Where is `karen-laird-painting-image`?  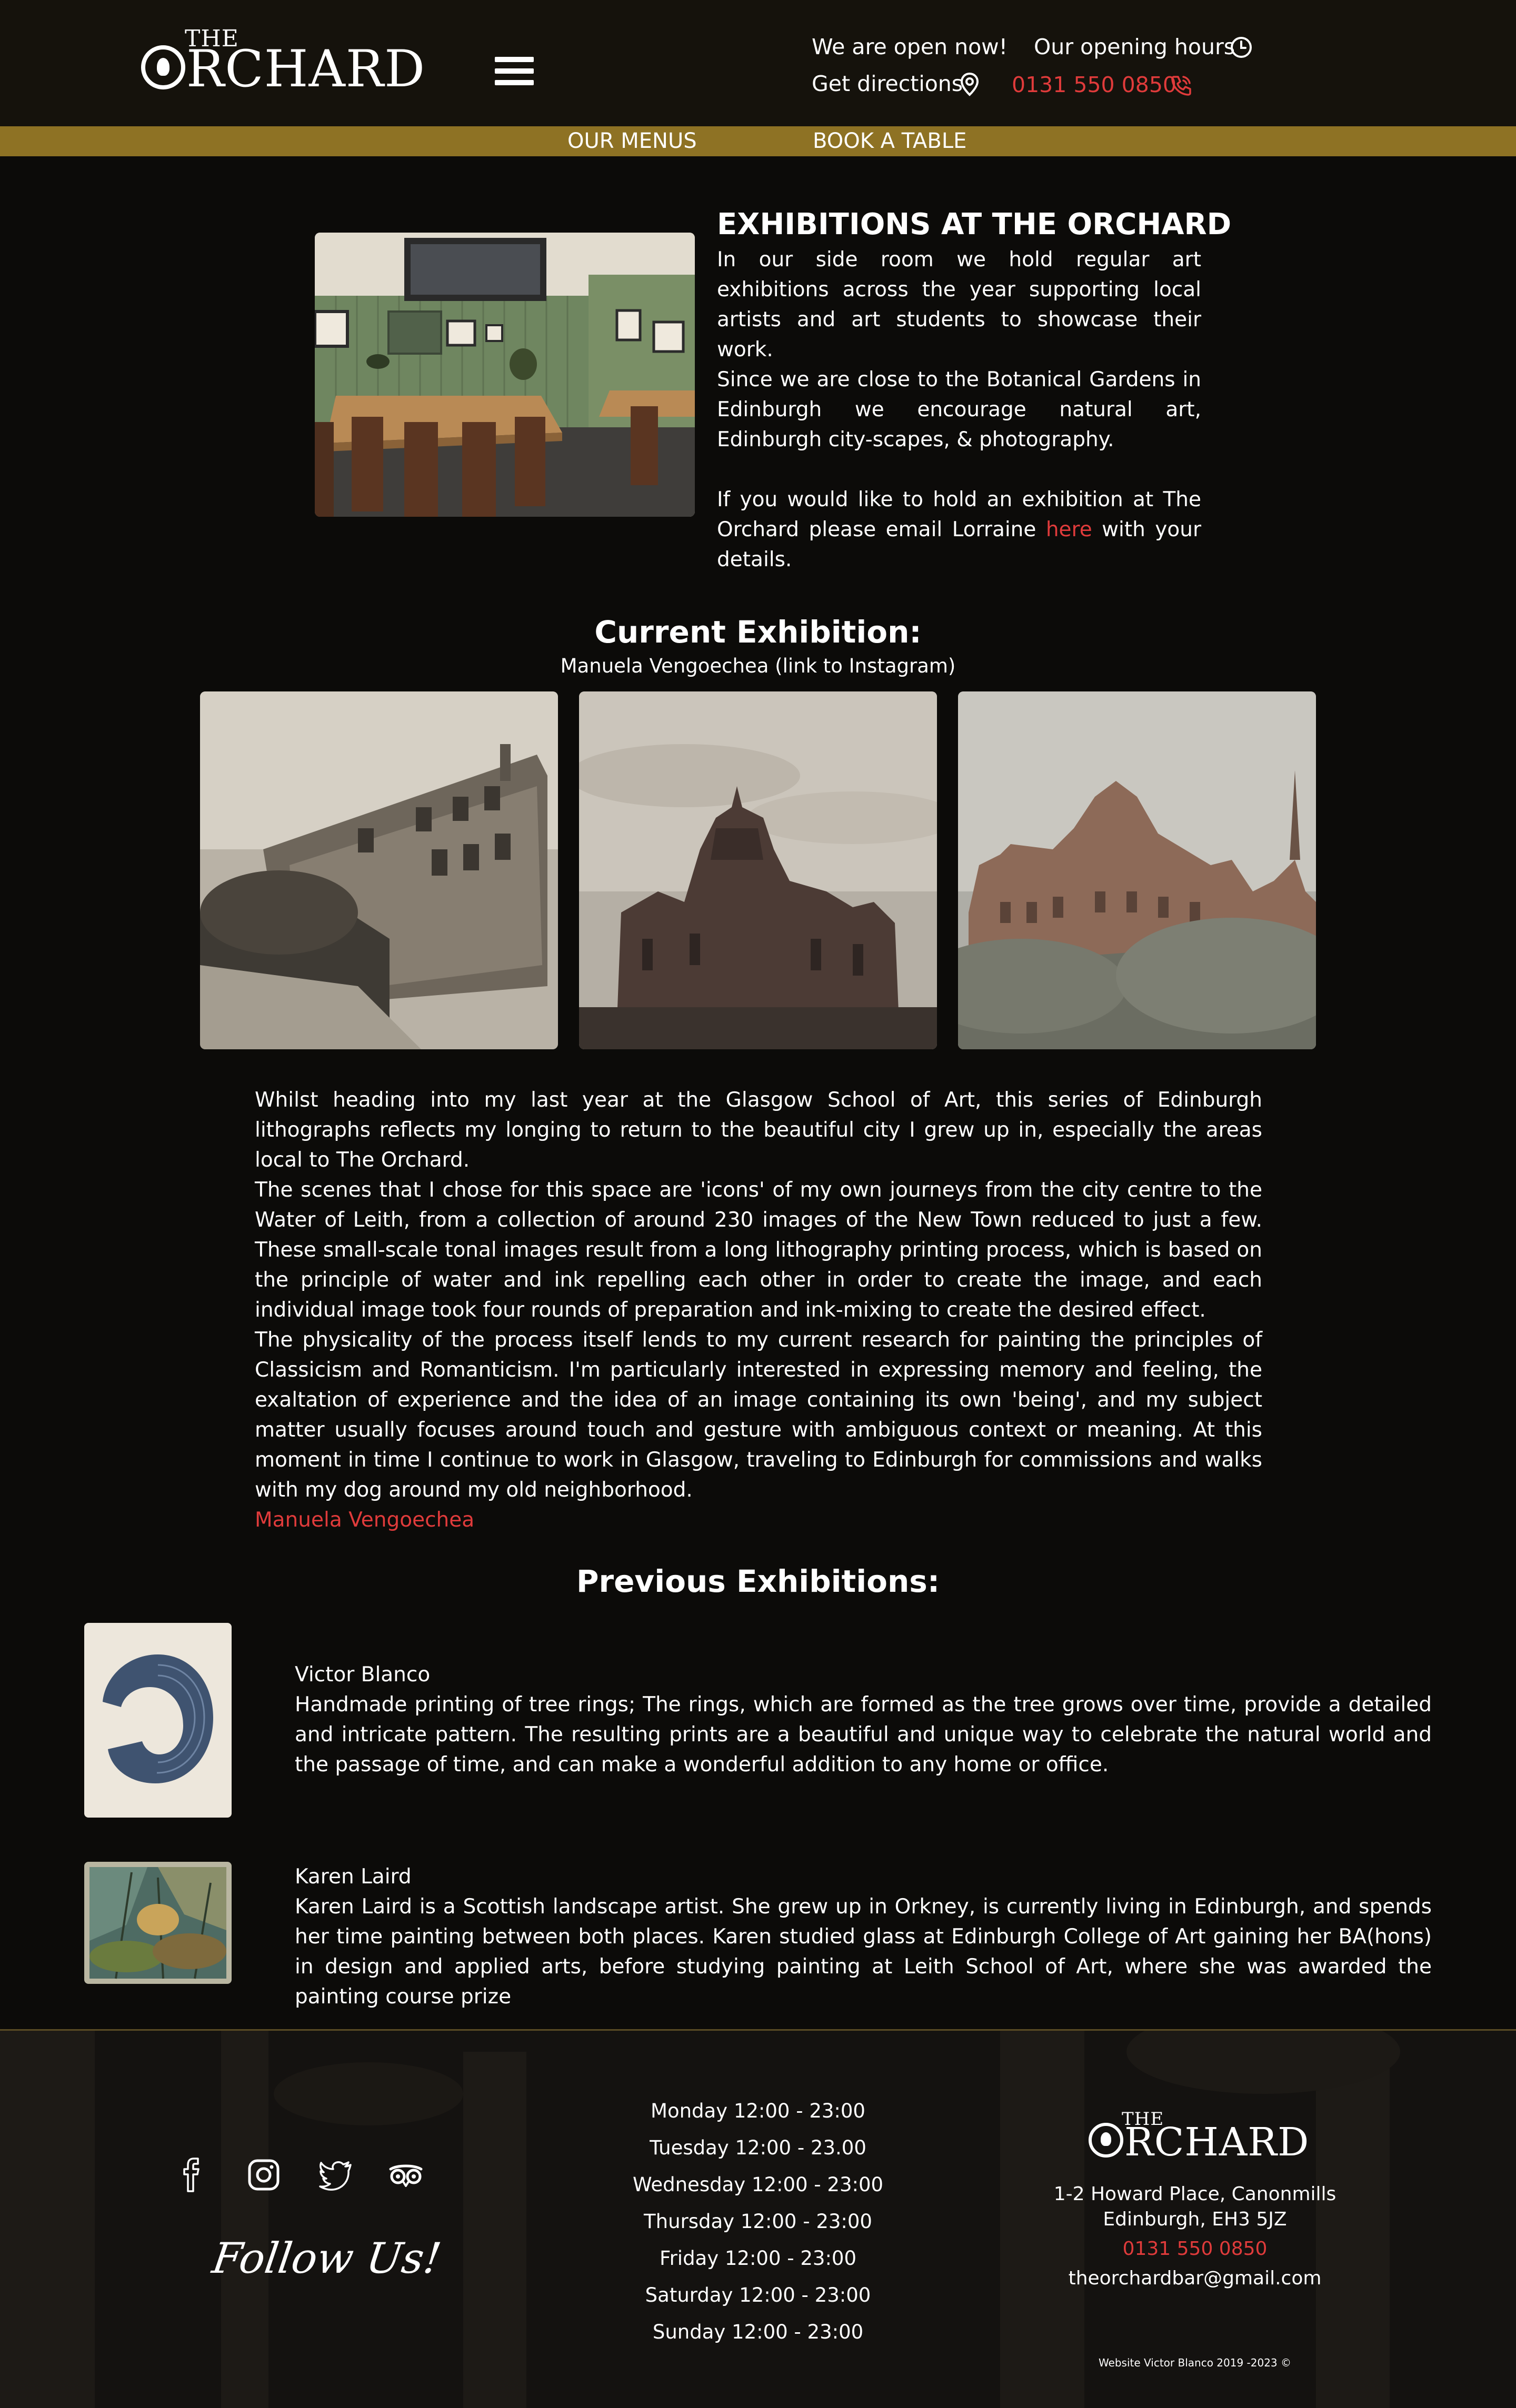 karen-laird-painting-image is located at coordinates (158, 1923).